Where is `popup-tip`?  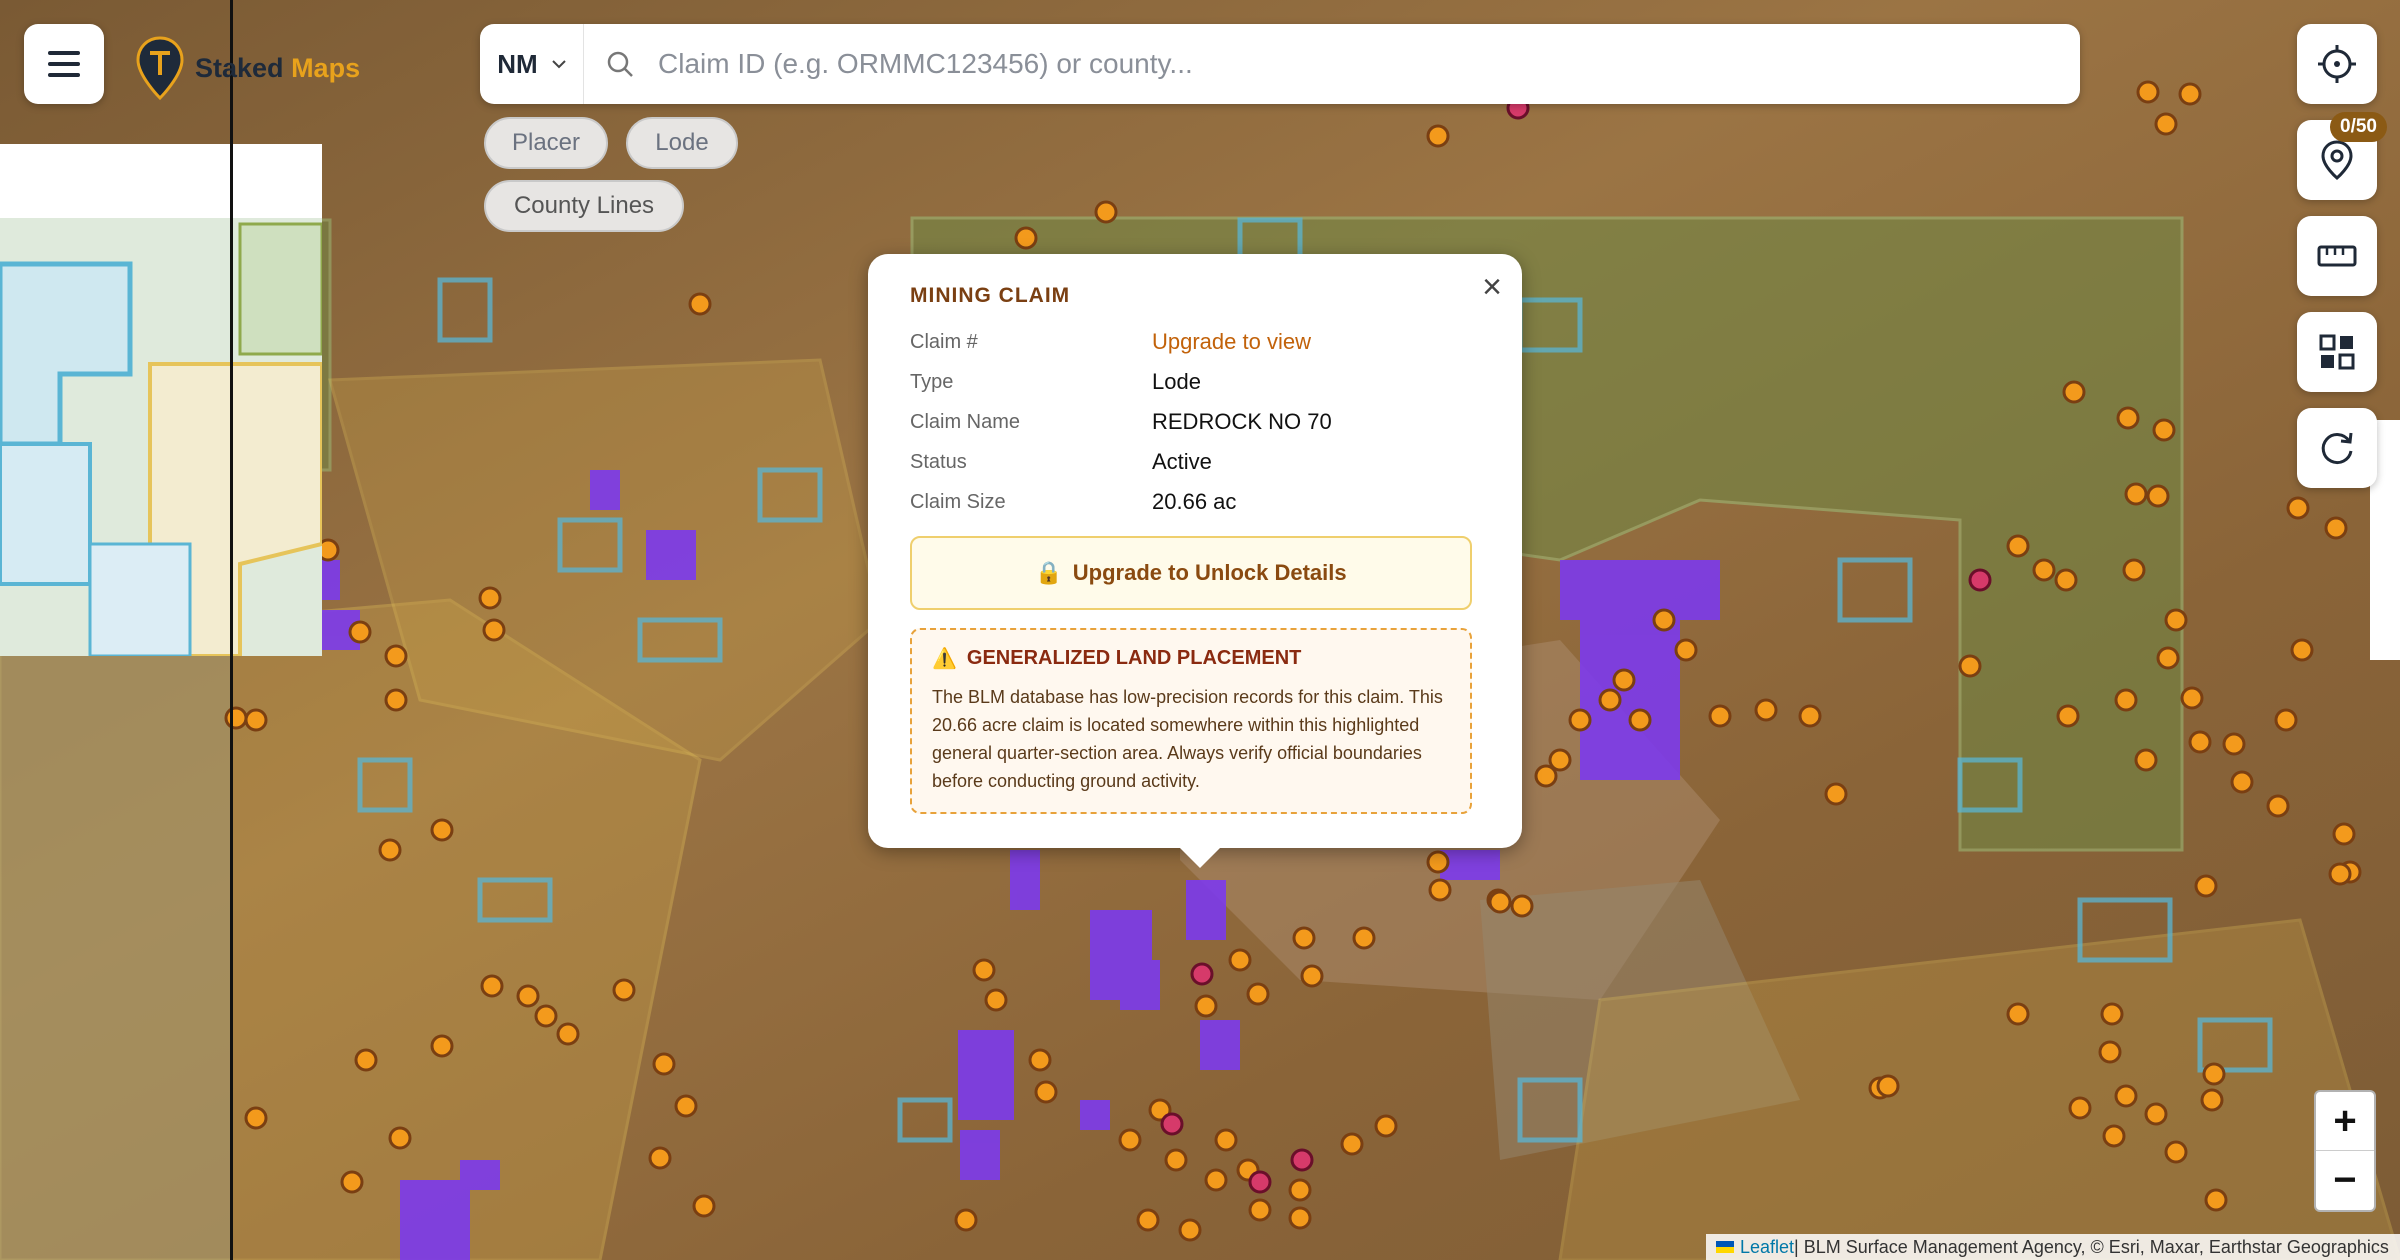 popup-tip is located at coordinates (1200, 857).